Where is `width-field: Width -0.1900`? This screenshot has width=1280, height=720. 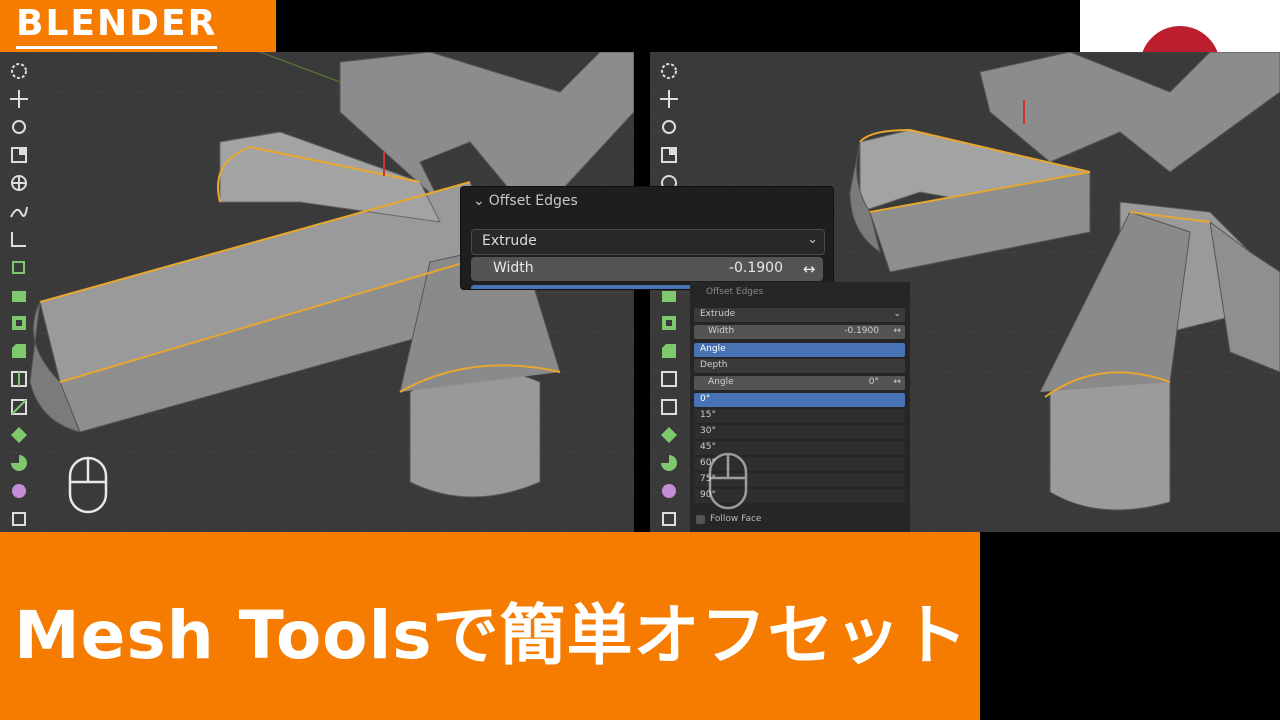
width-field: Width -0.1900 is located at coordinates (633, 269).